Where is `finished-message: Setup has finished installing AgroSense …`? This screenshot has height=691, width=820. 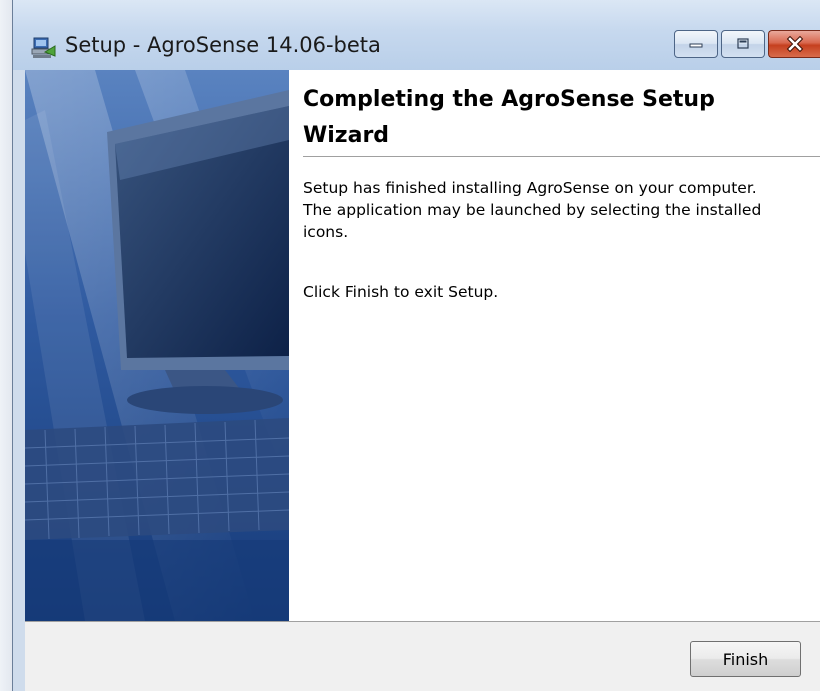
finished-message: Setup has finished installing AgroSense … is located at coordinates (532, 210).